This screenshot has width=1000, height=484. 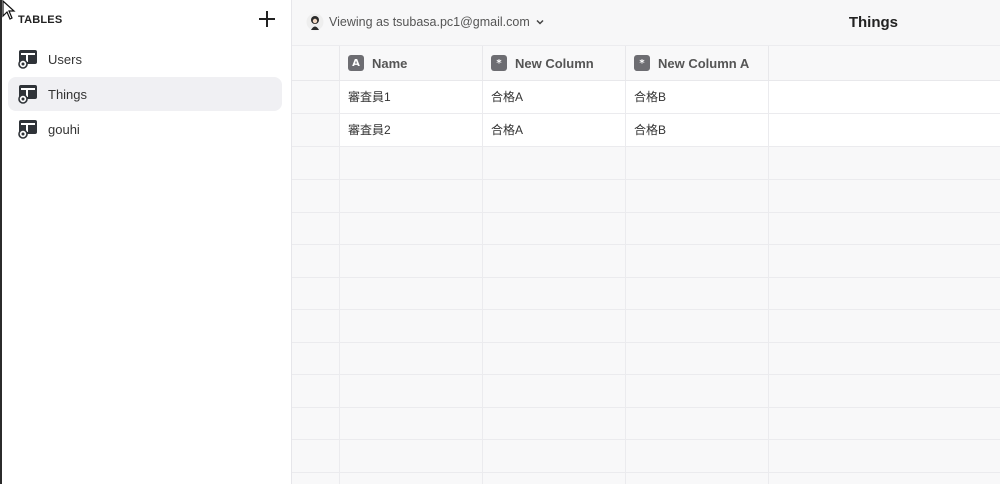 I want to click on table-row: 審査員1 合格A 合格B, so click(x=646, y=97).